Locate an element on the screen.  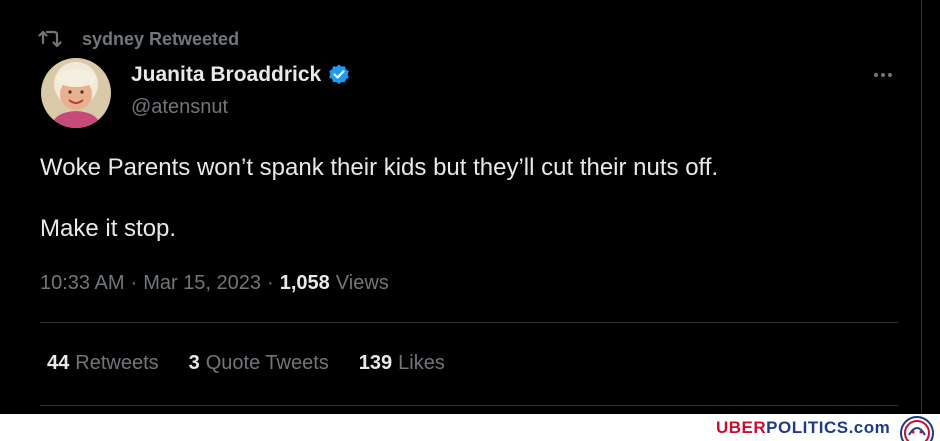
site-watermark: UBERPOLITICS.com is located at coordinates (803, 428).